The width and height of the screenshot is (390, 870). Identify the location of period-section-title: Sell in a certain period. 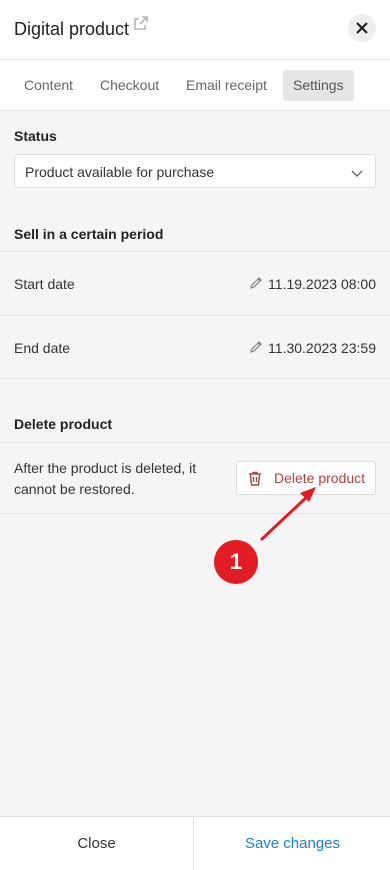
(89, 234).